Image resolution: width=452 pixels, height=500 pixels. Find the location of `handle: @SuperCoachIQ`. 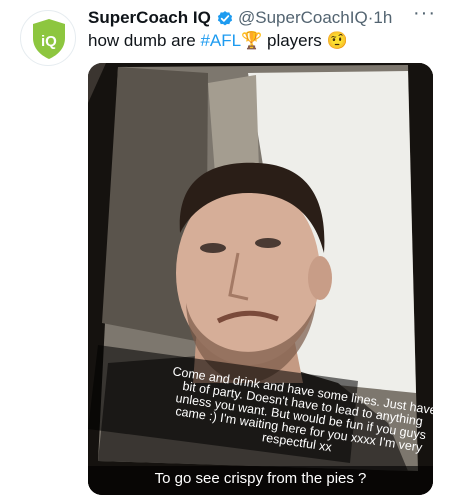

handle: @SuperCoachIQ is located at coordinates (303, 17).